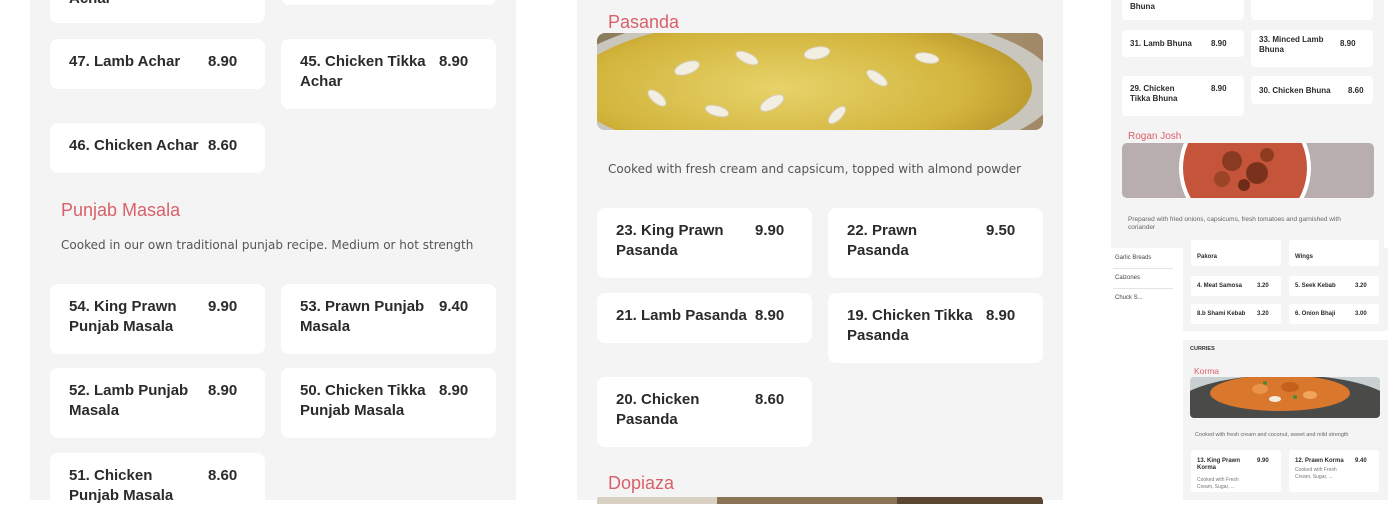 The width and height of the screenshot is (1400, 523). I want to click on menu-item-card: 4. Meat Samosa 3.20, so click(1236, 286).